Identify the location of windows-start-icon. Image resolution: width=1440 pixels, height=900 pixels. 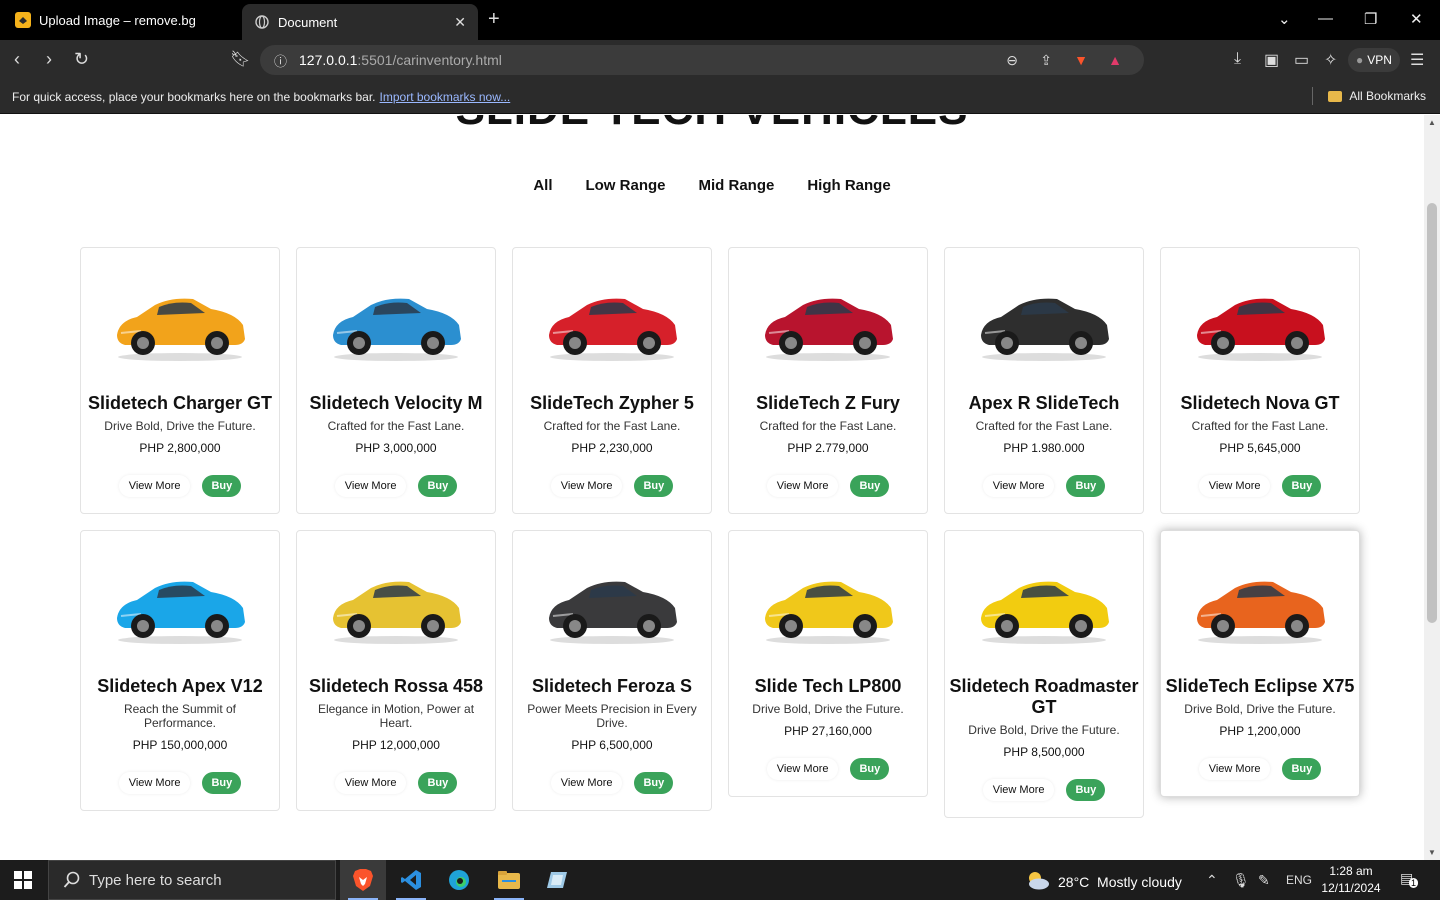
(23, 882).